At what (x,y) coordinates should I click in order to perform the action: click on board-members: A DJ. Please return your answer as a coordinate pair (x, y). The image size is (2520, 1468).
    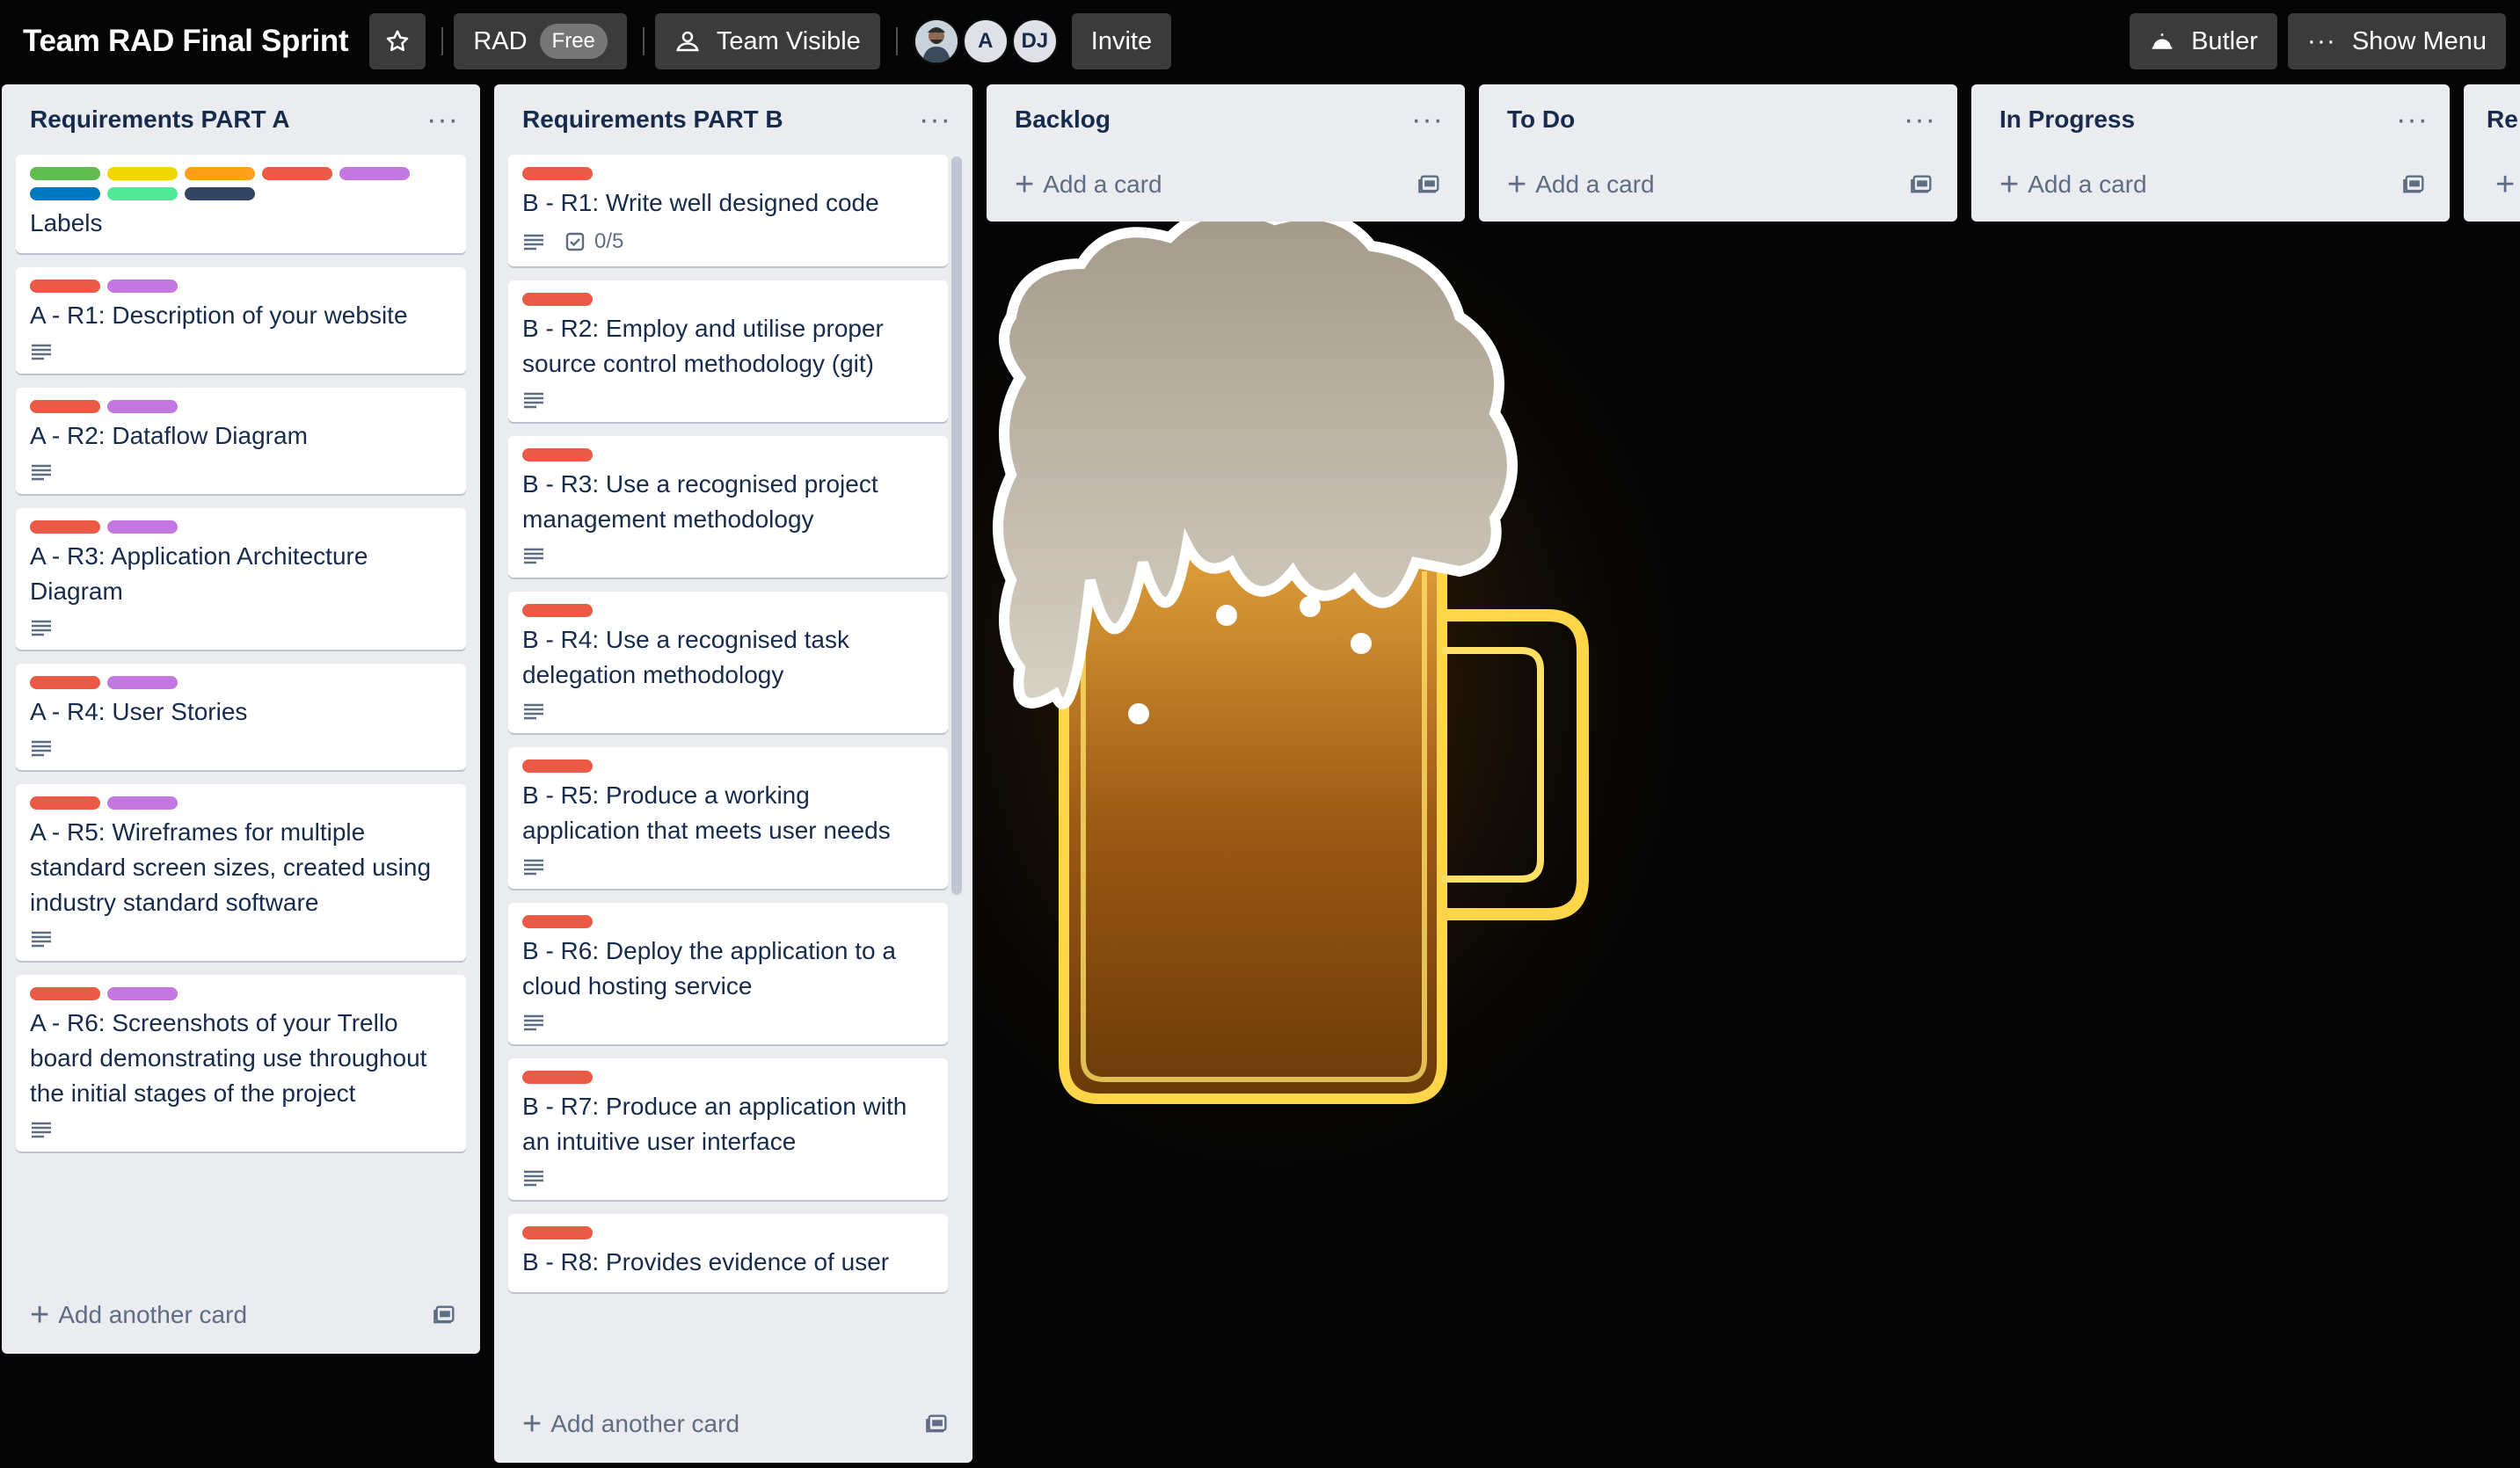
    Looking at the image, I should click on (987, 41).